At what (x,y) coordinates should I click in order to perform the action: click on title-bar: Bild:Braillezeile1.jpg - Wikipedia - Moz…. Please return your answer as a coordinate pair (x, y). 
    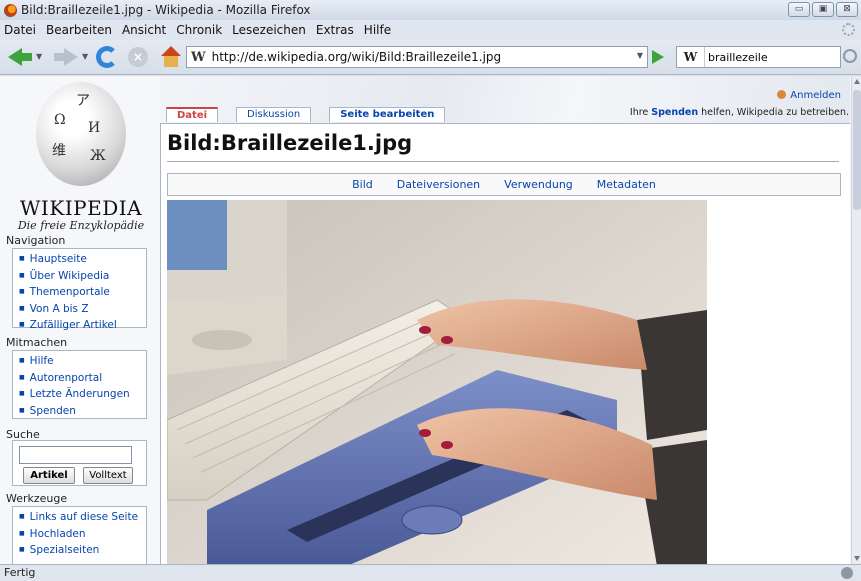
    Looking at the image, I should click on (430, 10).